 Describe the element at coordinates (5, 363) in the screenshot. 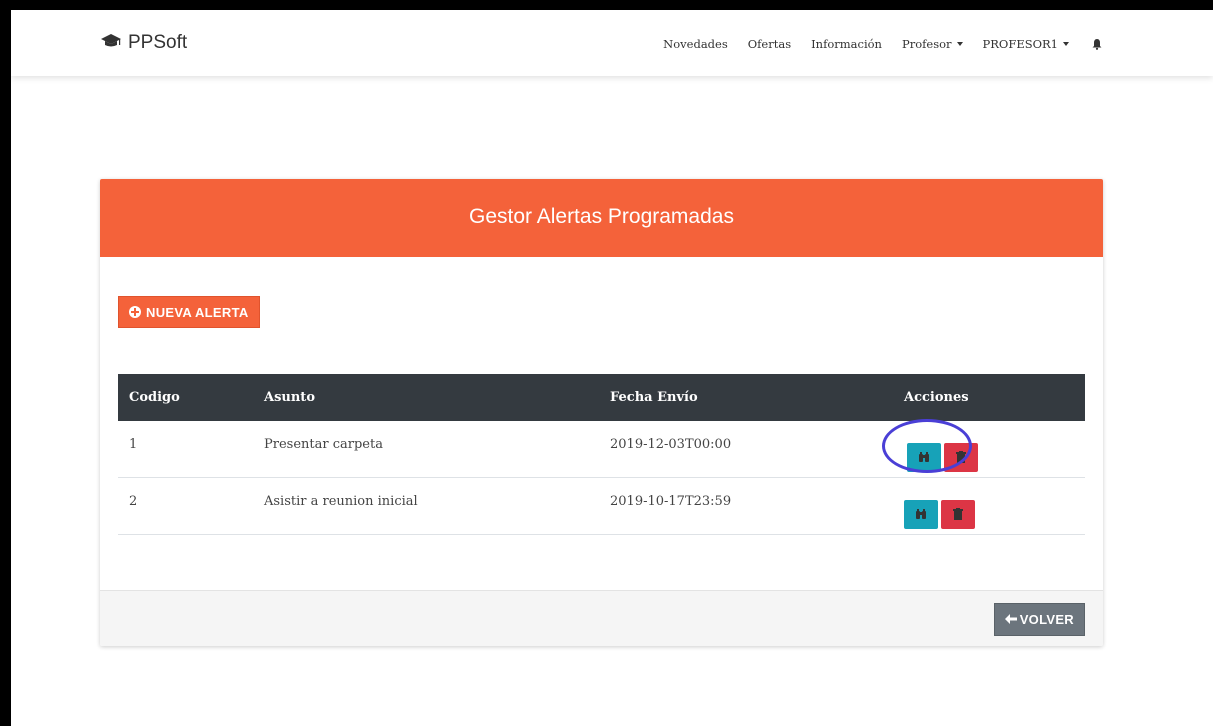

I see `screenshot-border-left` at that location.